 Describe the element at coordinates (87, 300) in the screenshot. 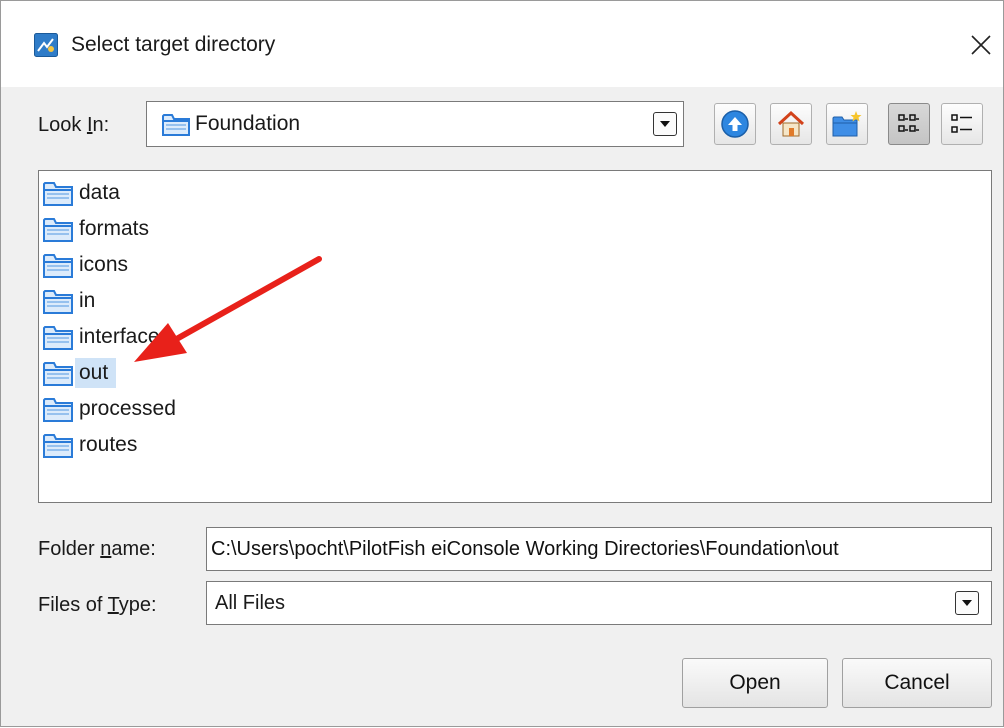

I see `file-list-item-label: in` at that location.